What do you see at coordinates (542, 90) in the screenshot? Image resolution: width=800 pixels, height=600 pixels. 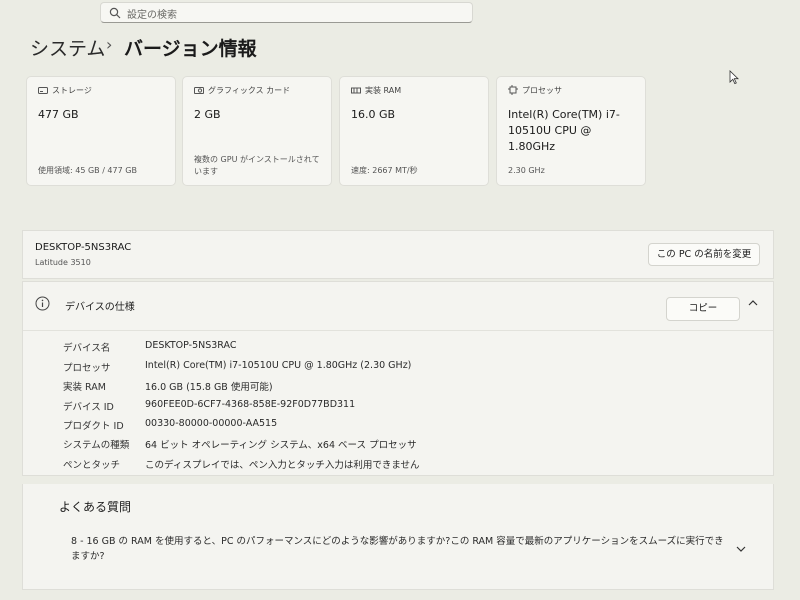 I see `card-label: プロセッサ` at bounding box center [542, 90].